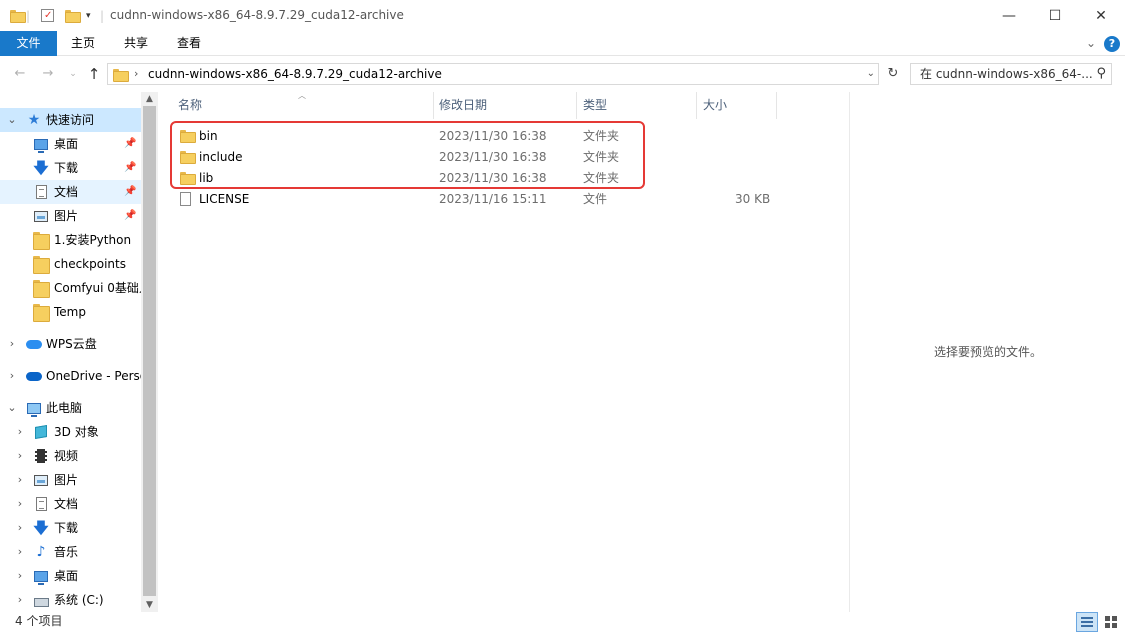 The width and height of the screenshot is (1125, 633). Describe the element at coordinates (407, 155) in the screenshot. I see `highlight-box` at that location.